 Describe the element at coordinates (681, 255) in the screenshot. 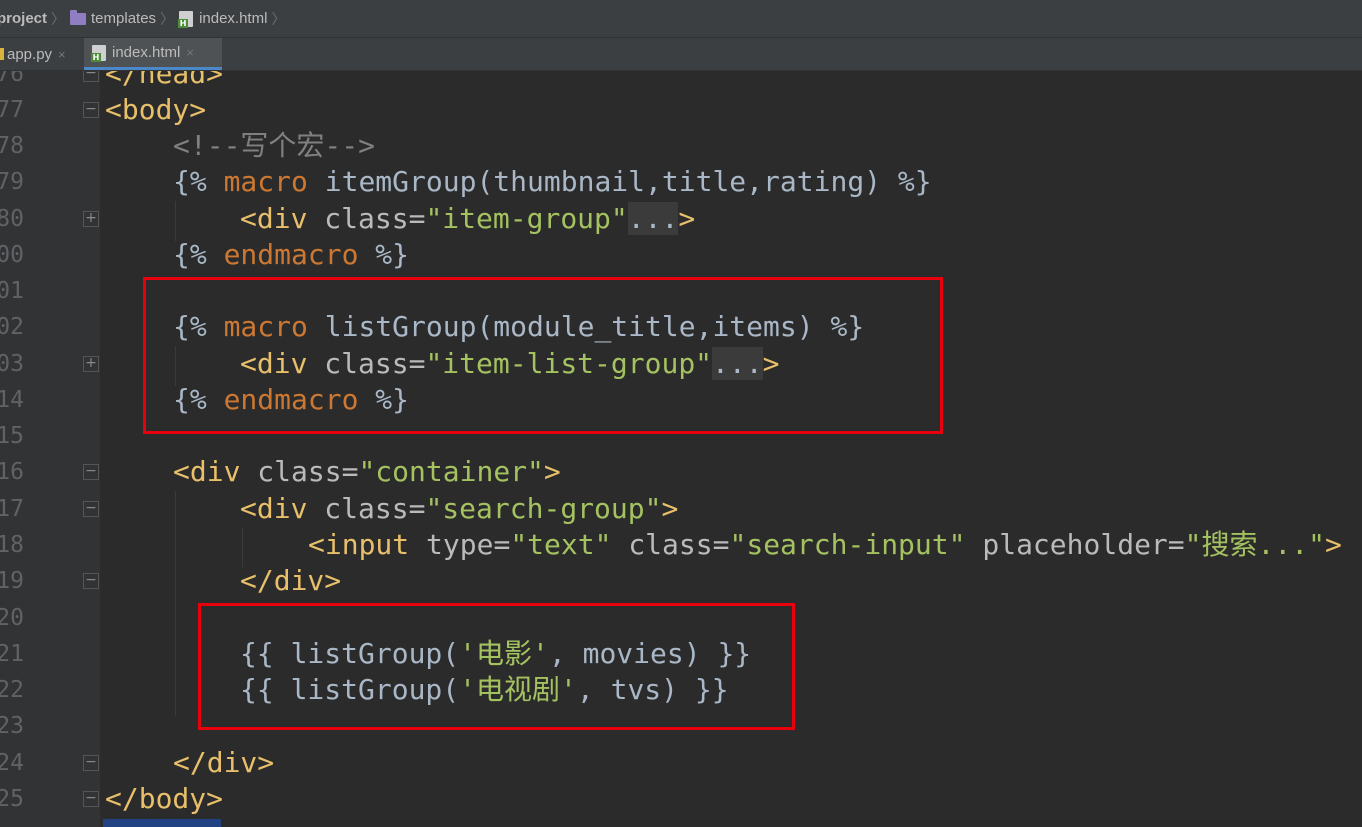

I see `code-line: 00 {% endmacro %}` at that location.